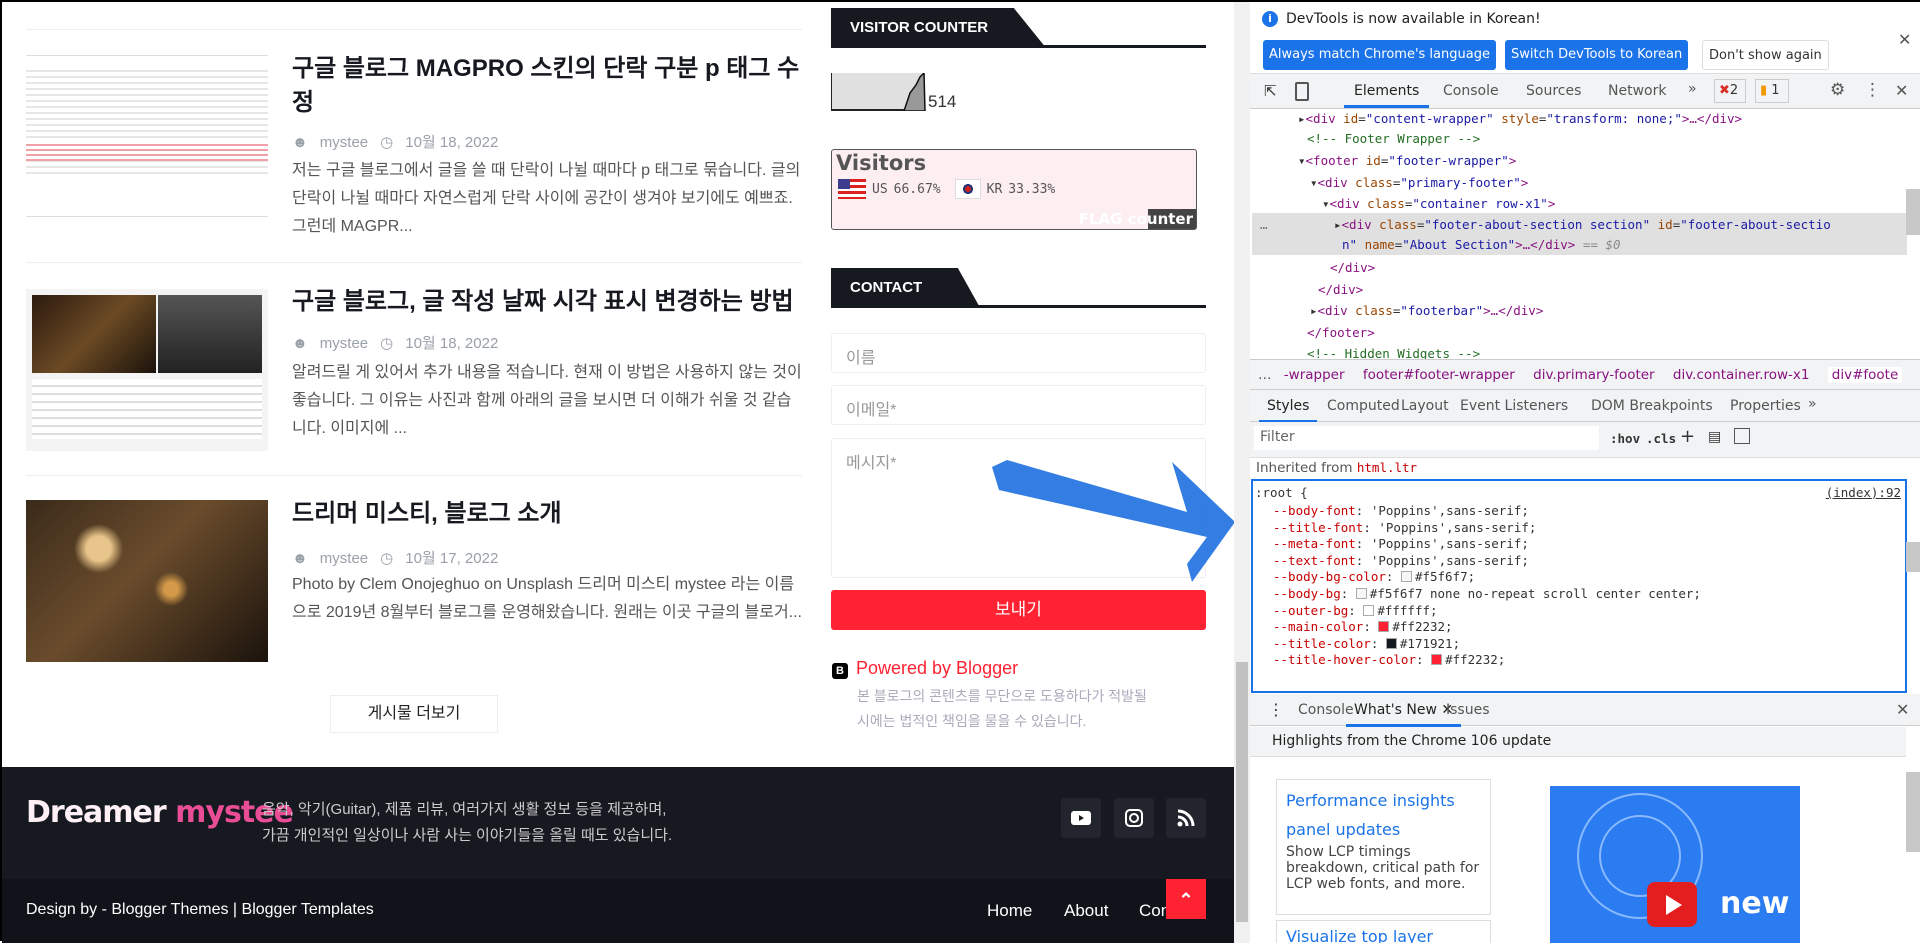  Describe the element at coordinates (1687, 436) in the screenshot. I see `add-rule-icon: +` at that location.